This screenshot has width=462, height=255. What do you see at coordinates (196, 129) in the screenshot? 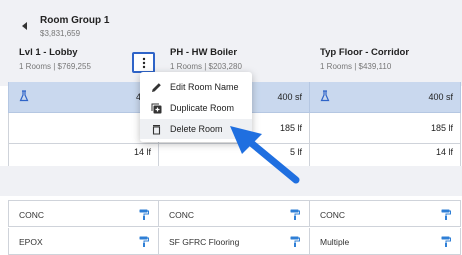
I see `menu-item-label: Delete Room` at bounding box center [196, 129].